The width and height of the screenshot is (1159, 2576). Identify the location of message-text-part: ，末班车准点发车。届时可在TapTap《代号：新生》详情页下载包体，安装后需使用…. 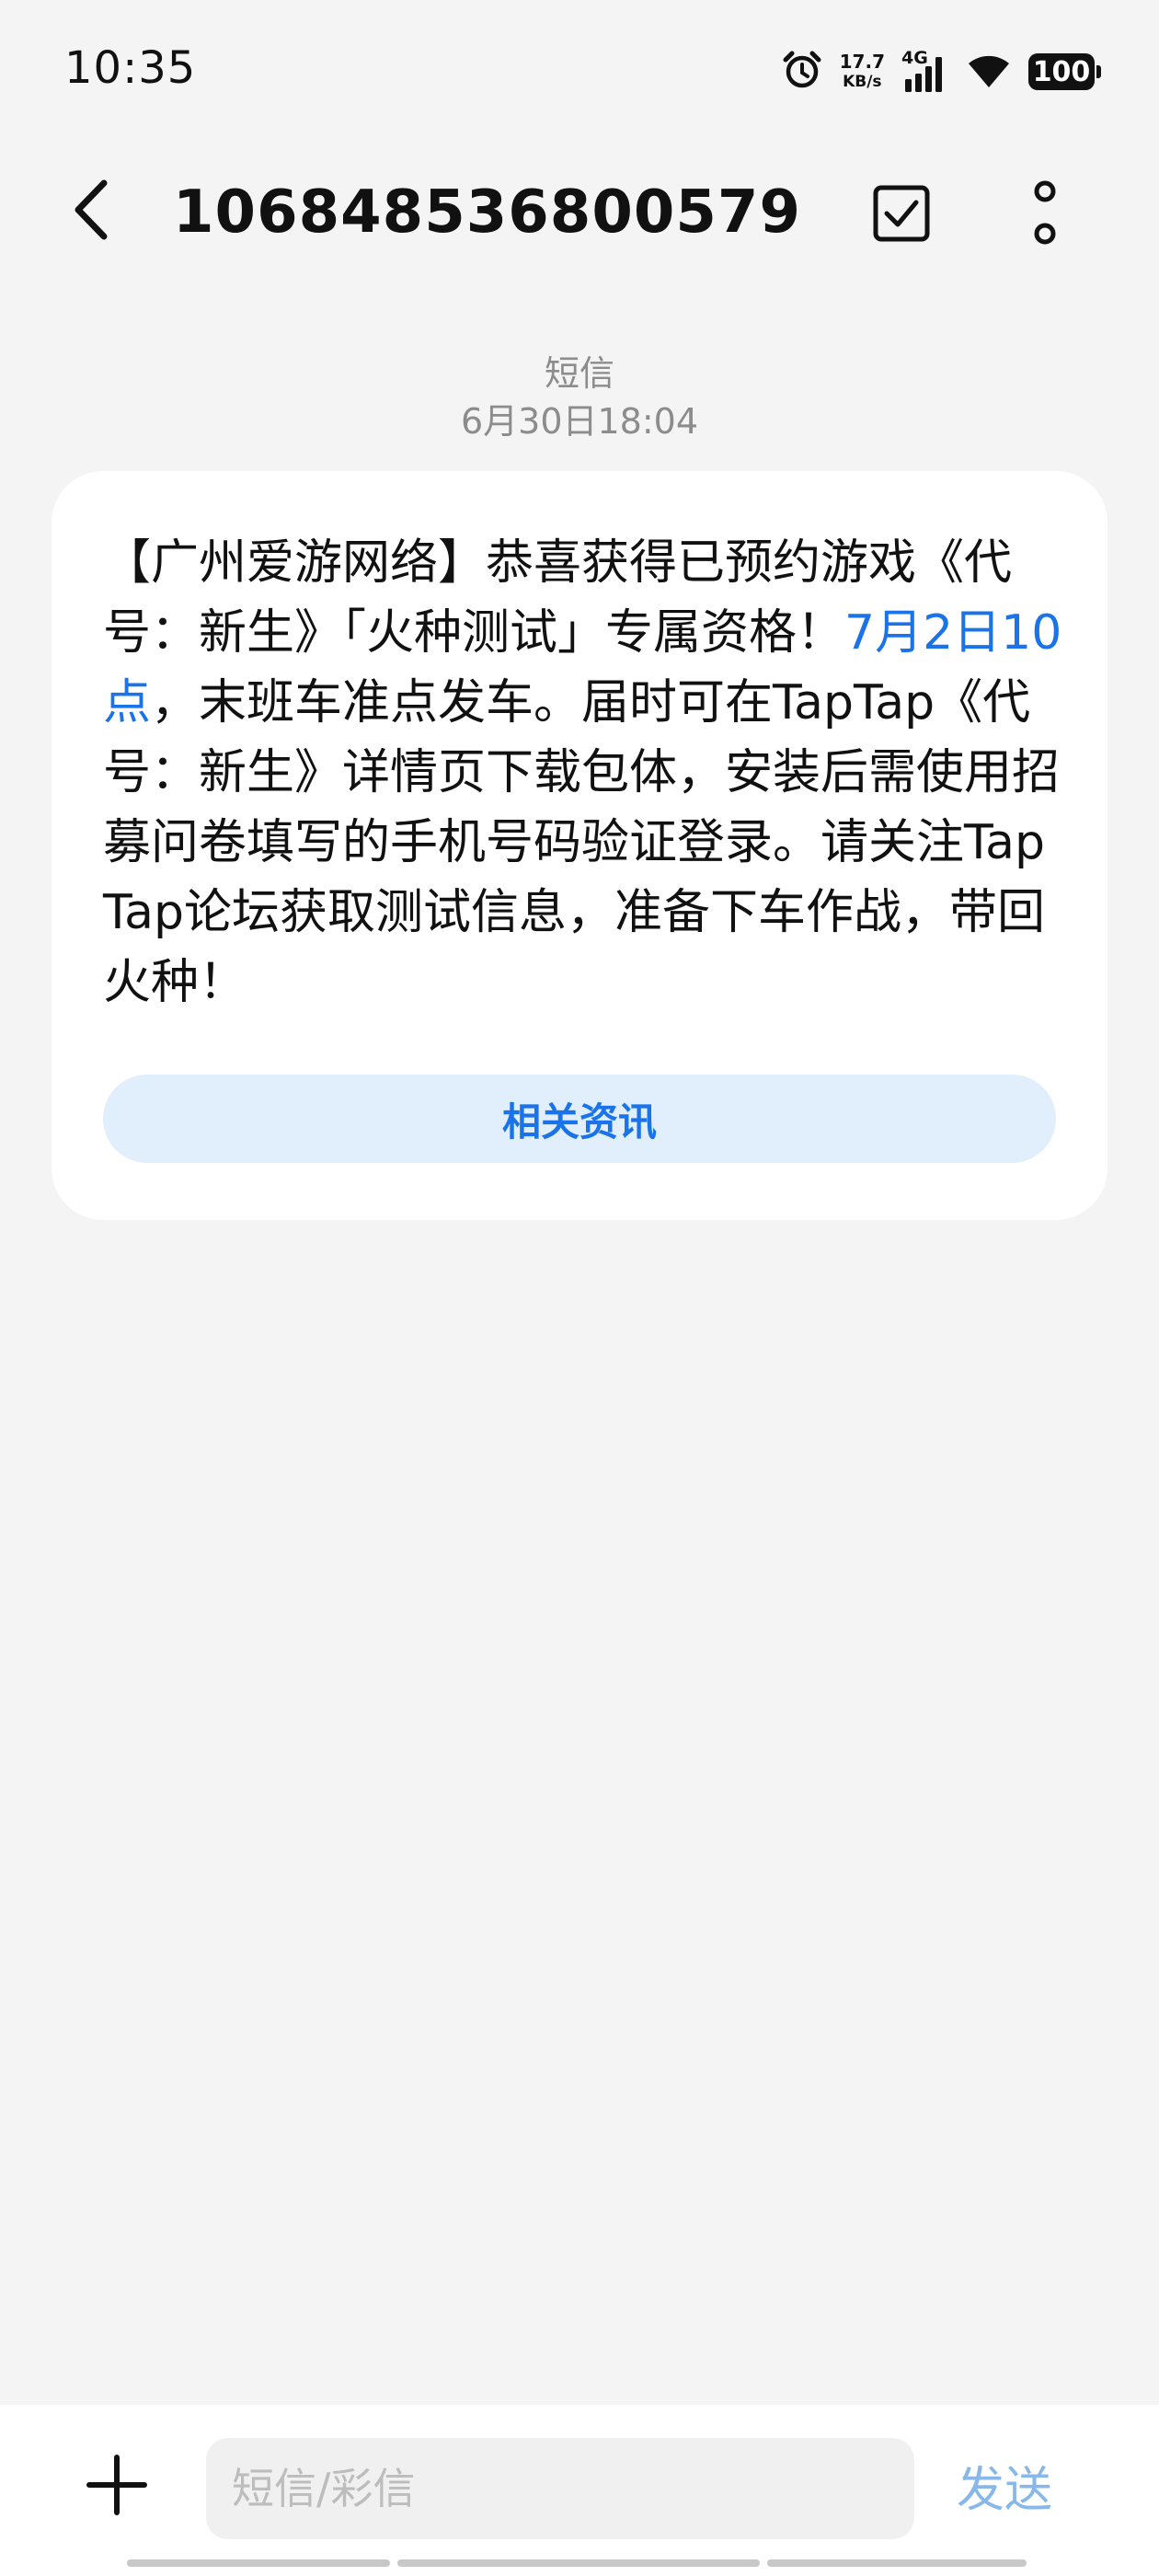
(582, 842).